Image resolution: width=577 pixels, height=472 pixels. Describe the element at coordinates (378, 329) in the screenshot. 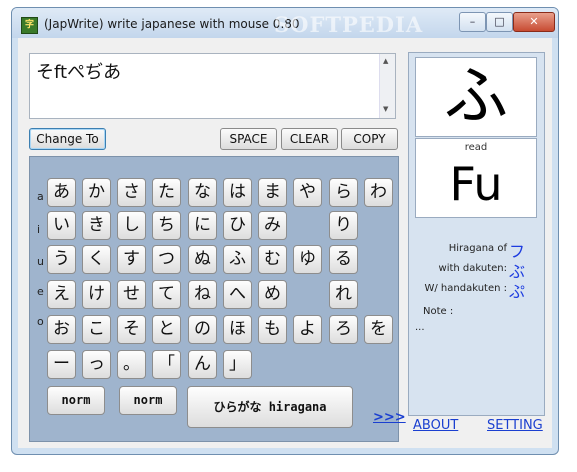

I see `kana-key: を` at that location.